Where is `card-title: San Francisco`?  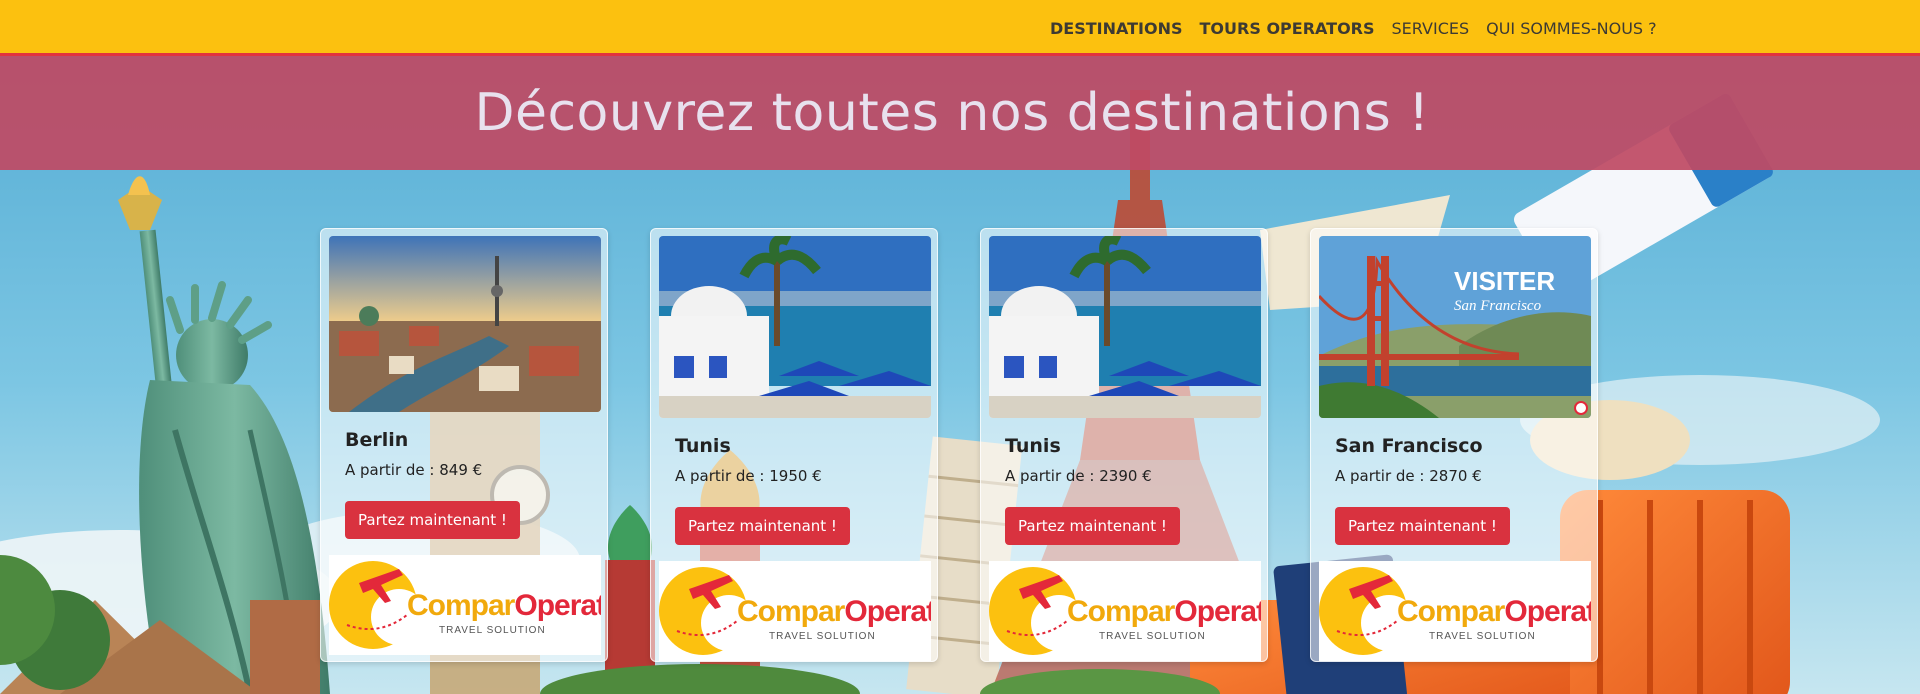 card-title: San Francisco is located at coordinates (1409, 446).